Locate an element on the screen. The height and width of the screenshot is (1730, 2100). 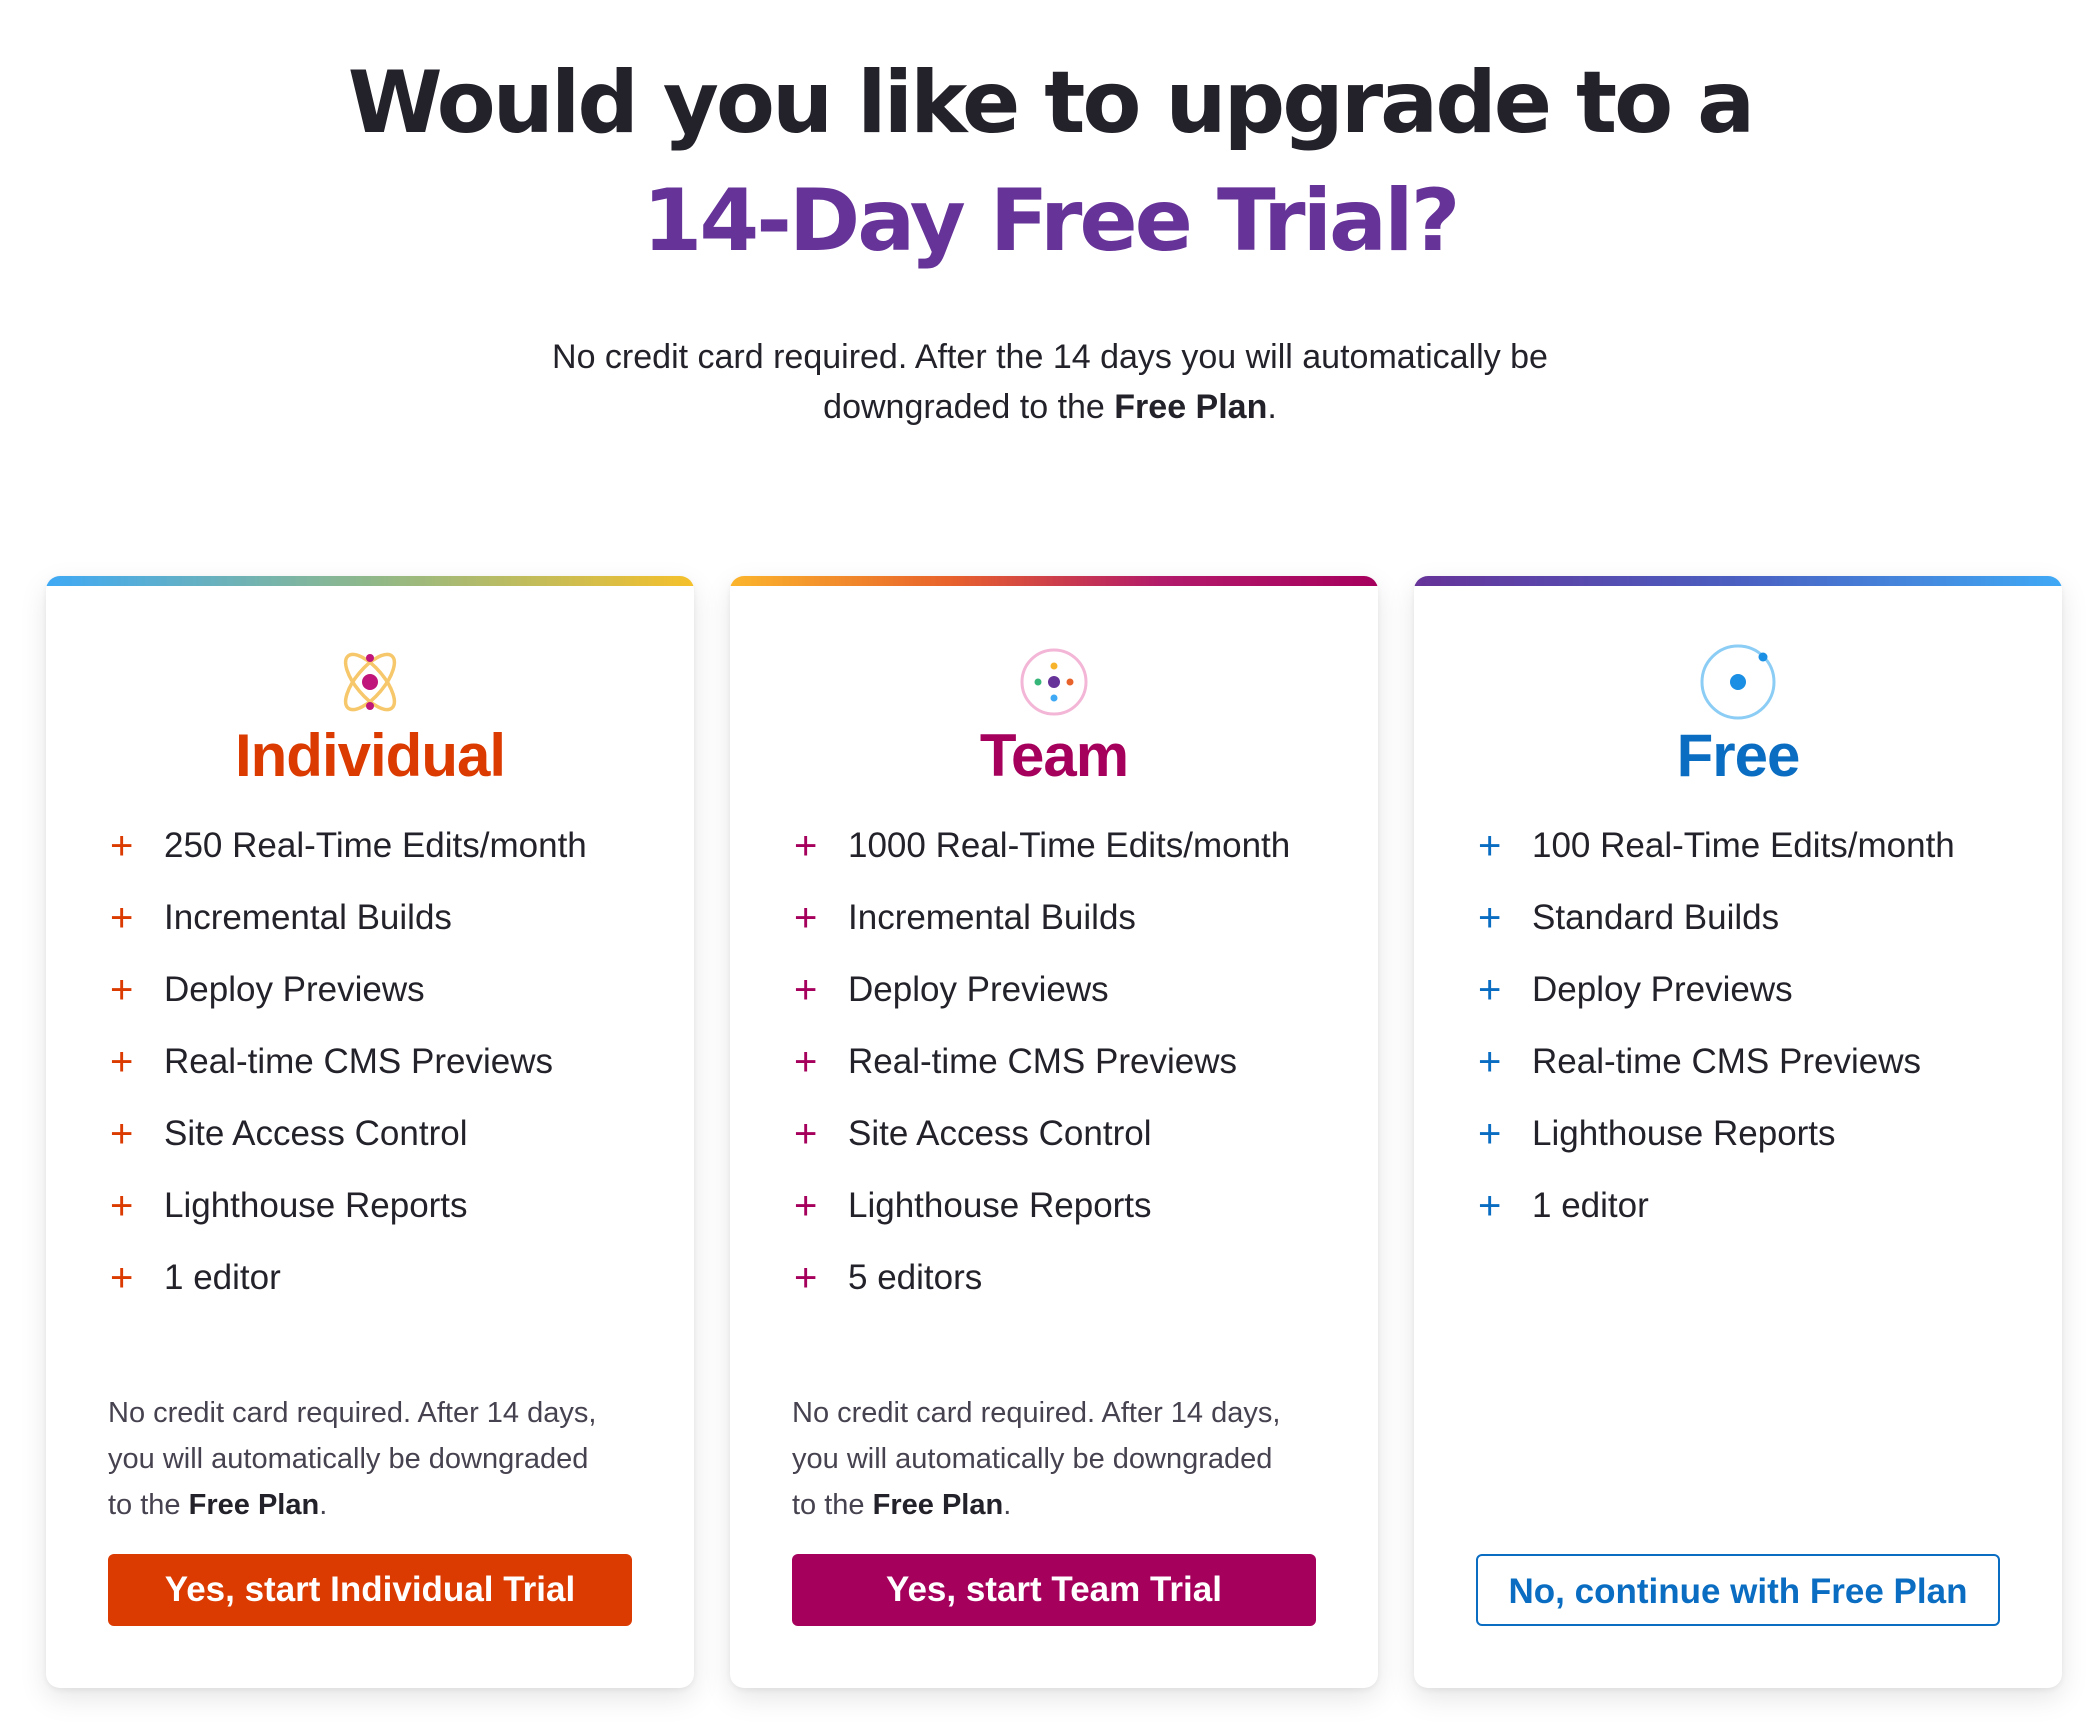
atom-icon is located at coordinates (370, 682).